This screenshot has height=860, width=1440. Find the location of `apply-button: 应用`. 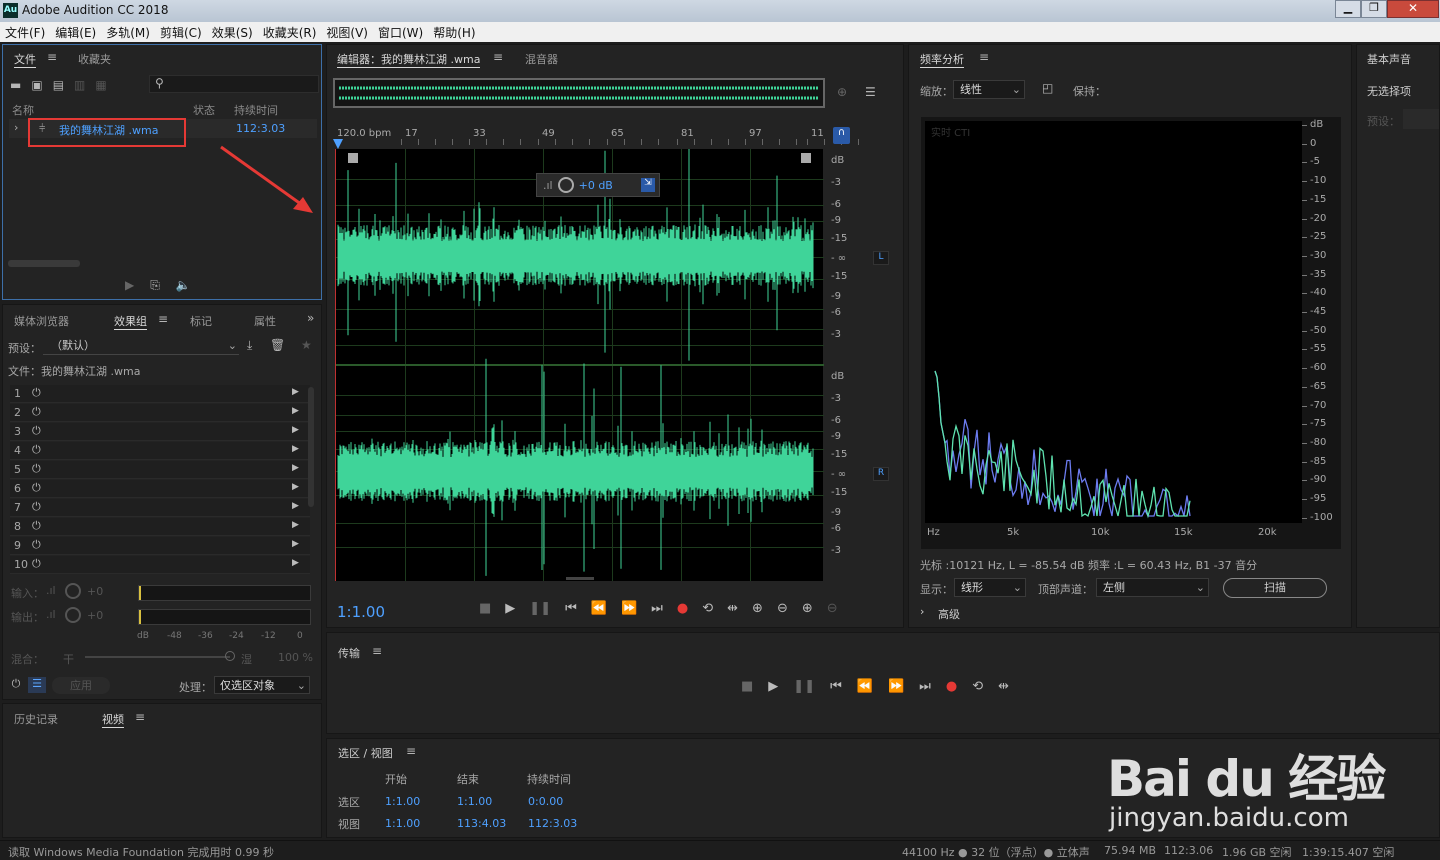

apply-button: 应用 is located at coordinates (81, 685).